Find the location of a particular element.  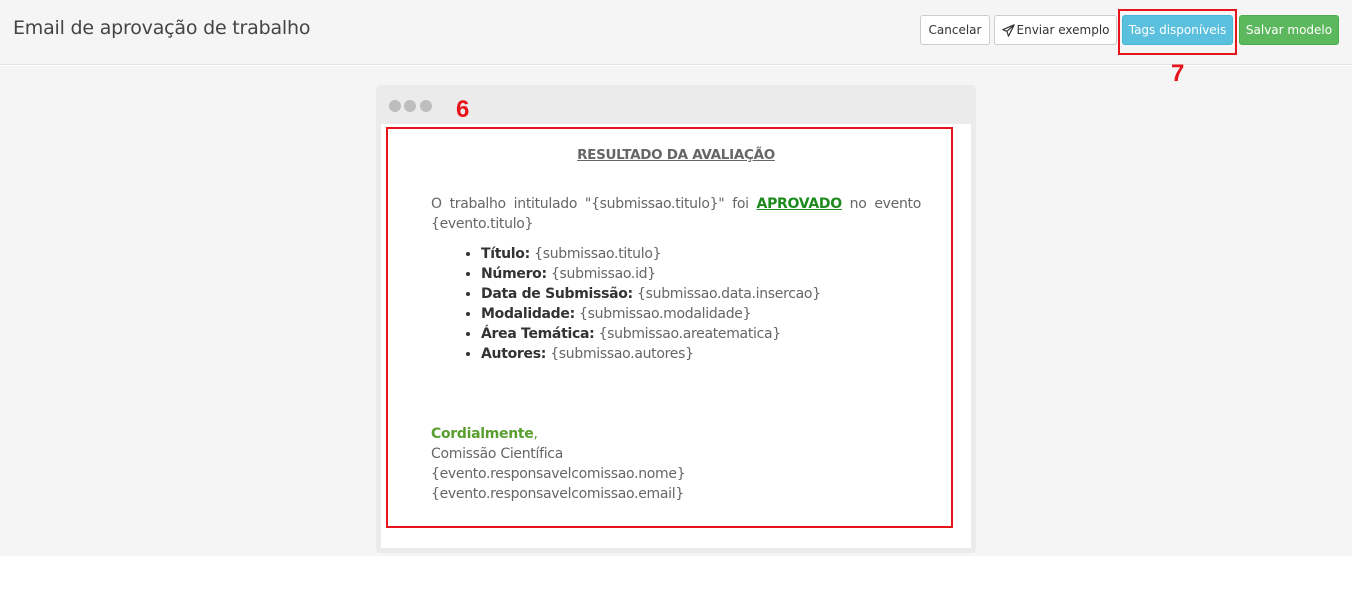

send-example-label: Enviar exemplo is located at coordinates (1063, 30).